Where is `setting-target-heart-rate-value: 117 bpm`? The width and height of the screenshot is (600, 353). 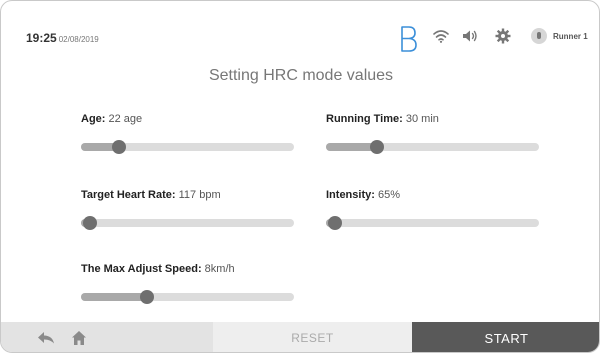 setting-target-heart-rate-value: 117 bpm is located at coordinates (198, 195).